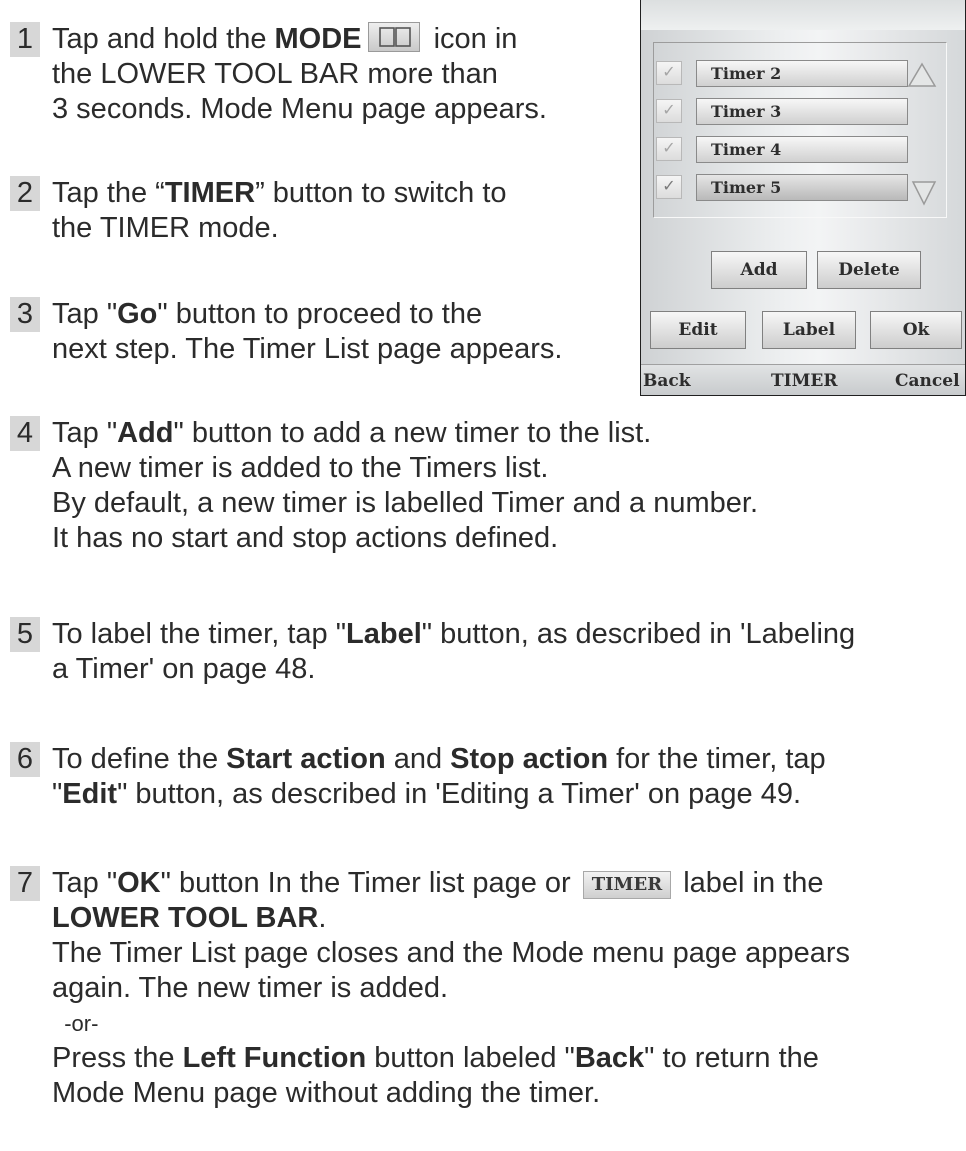  Describe the element at coordinates (927, 381) in the screenshot. I see `cancel-softkey: Cancel` at that location.